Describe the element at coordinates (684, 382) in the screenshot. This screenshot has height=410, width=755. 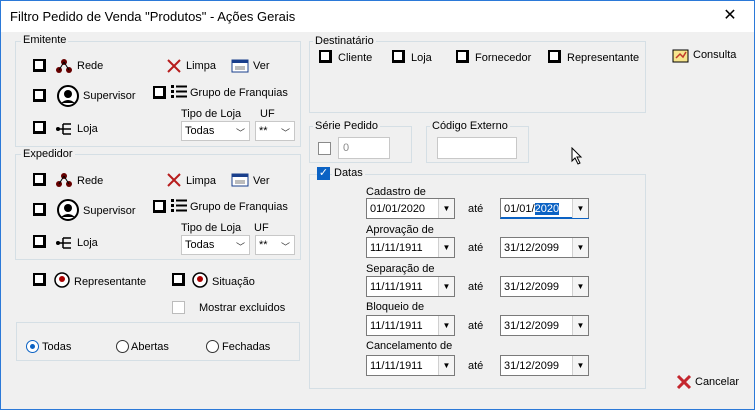
I see `cancel-x-icon` at that location.